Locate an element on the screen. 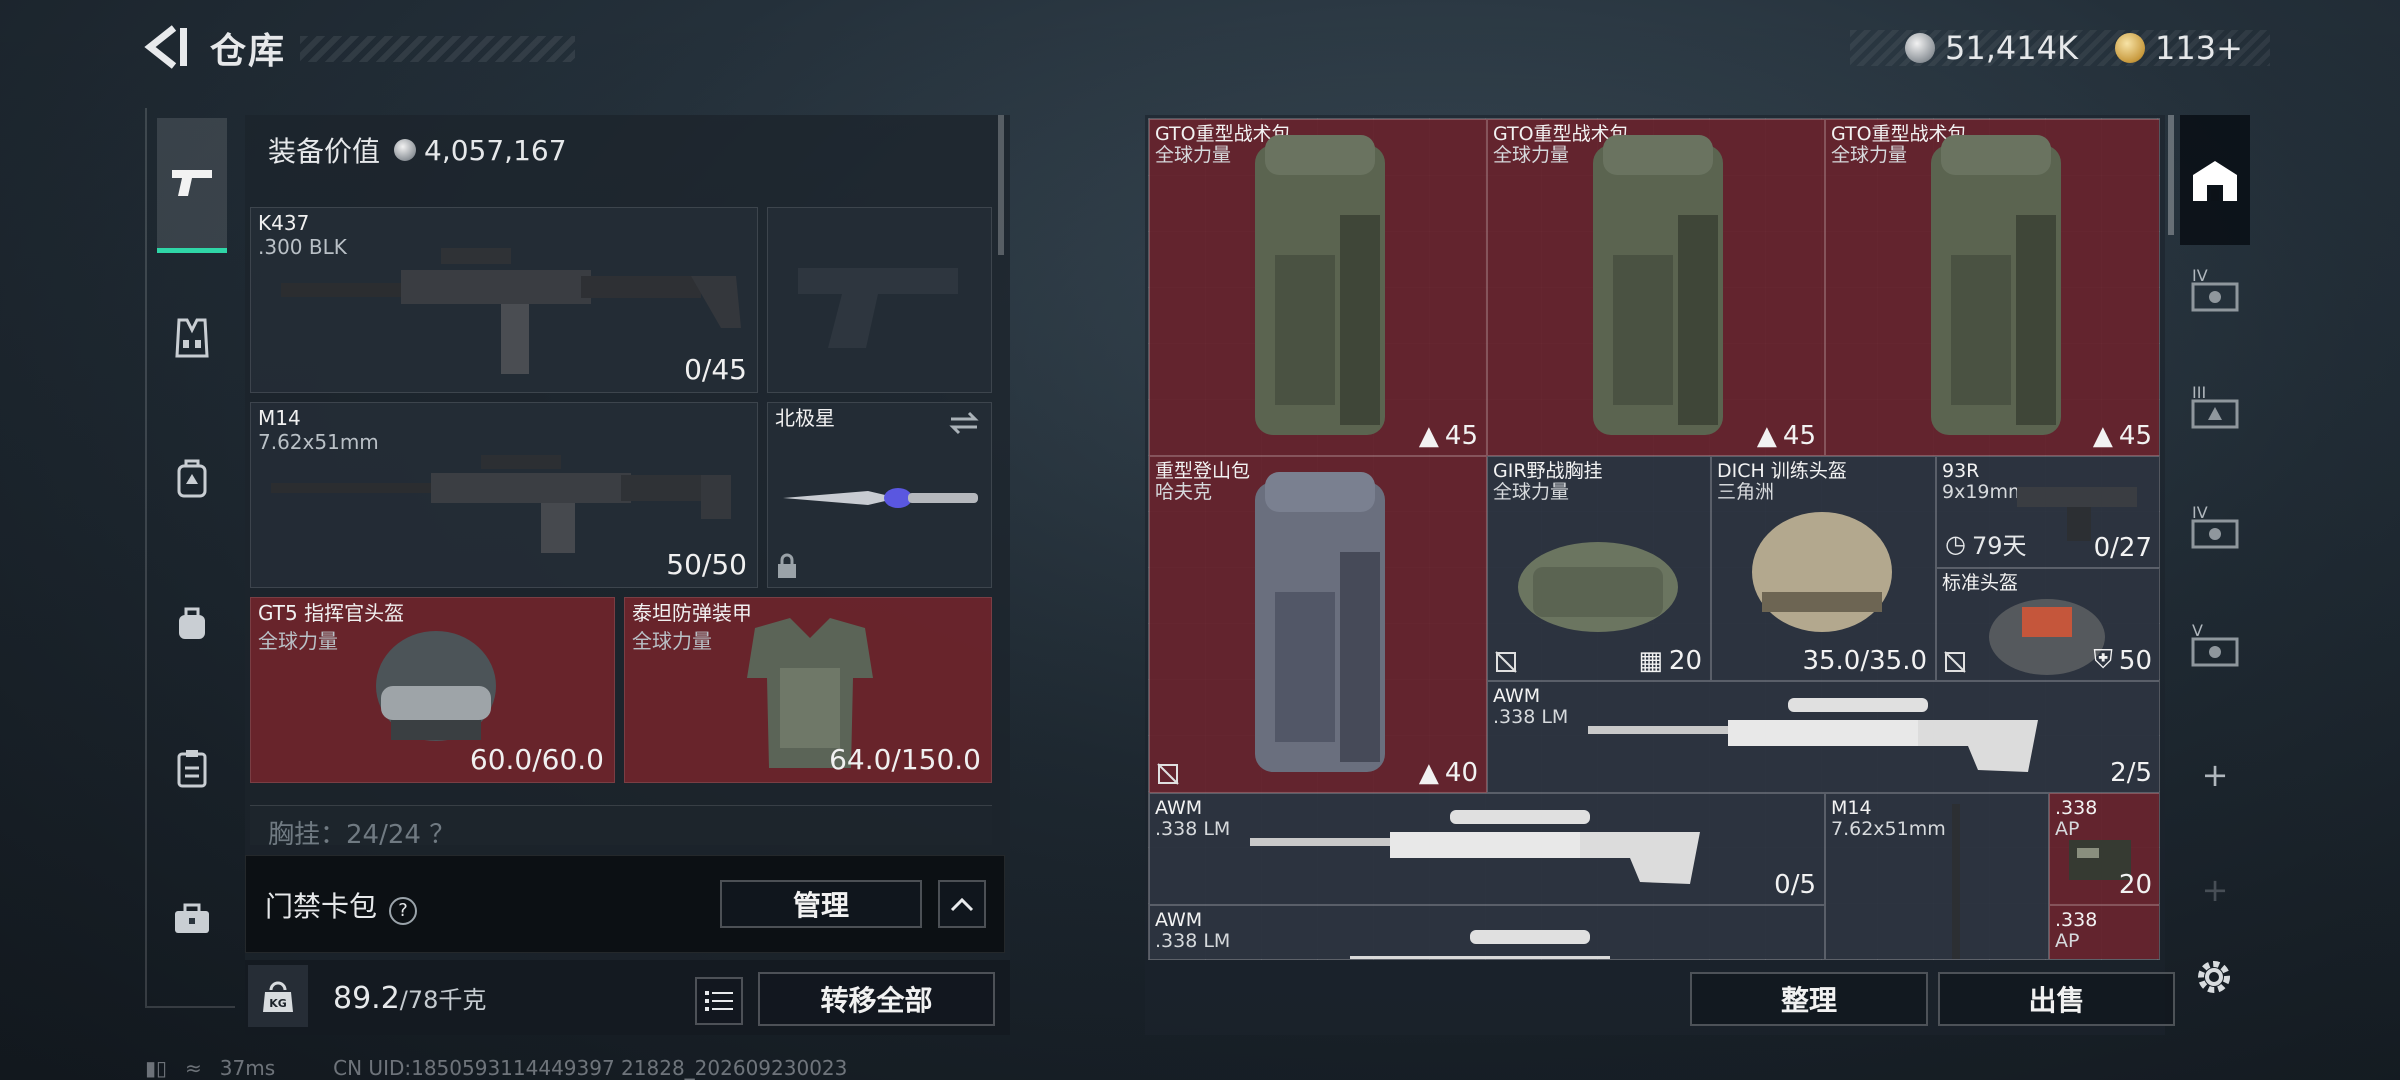 This screenshot has width=2400, height=1080. item-name: M14 is located at coordinates (1851, 808).